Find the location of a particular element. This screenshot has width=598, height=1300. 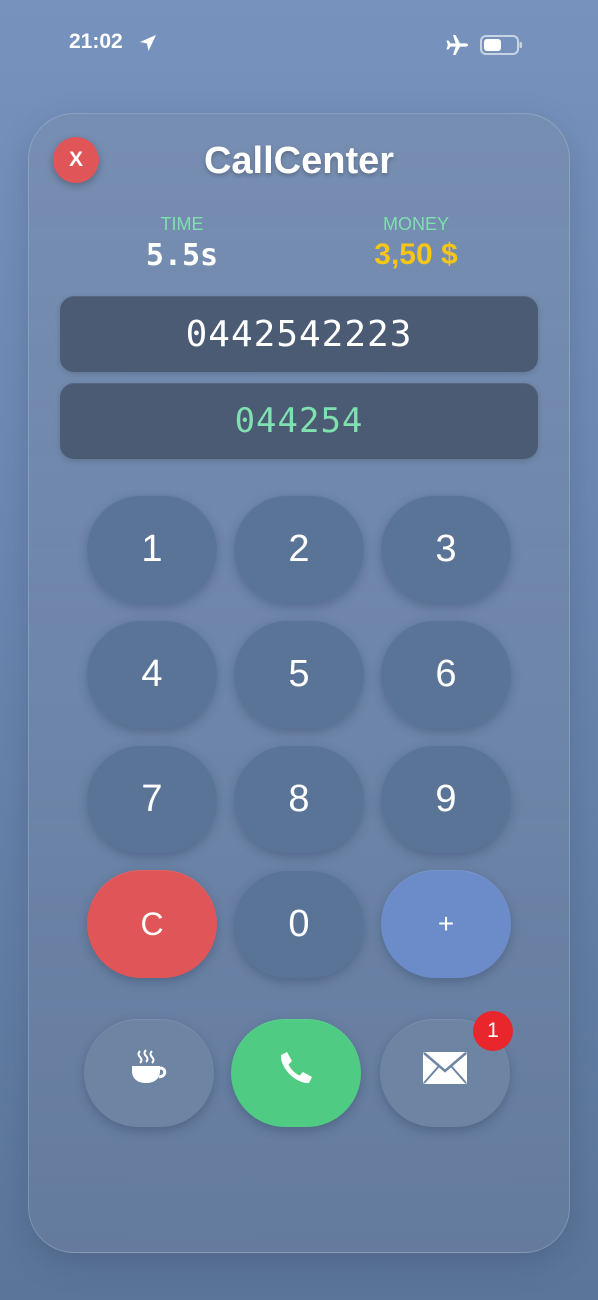

status-time: 21:02 is located at coordinates (96, 41).